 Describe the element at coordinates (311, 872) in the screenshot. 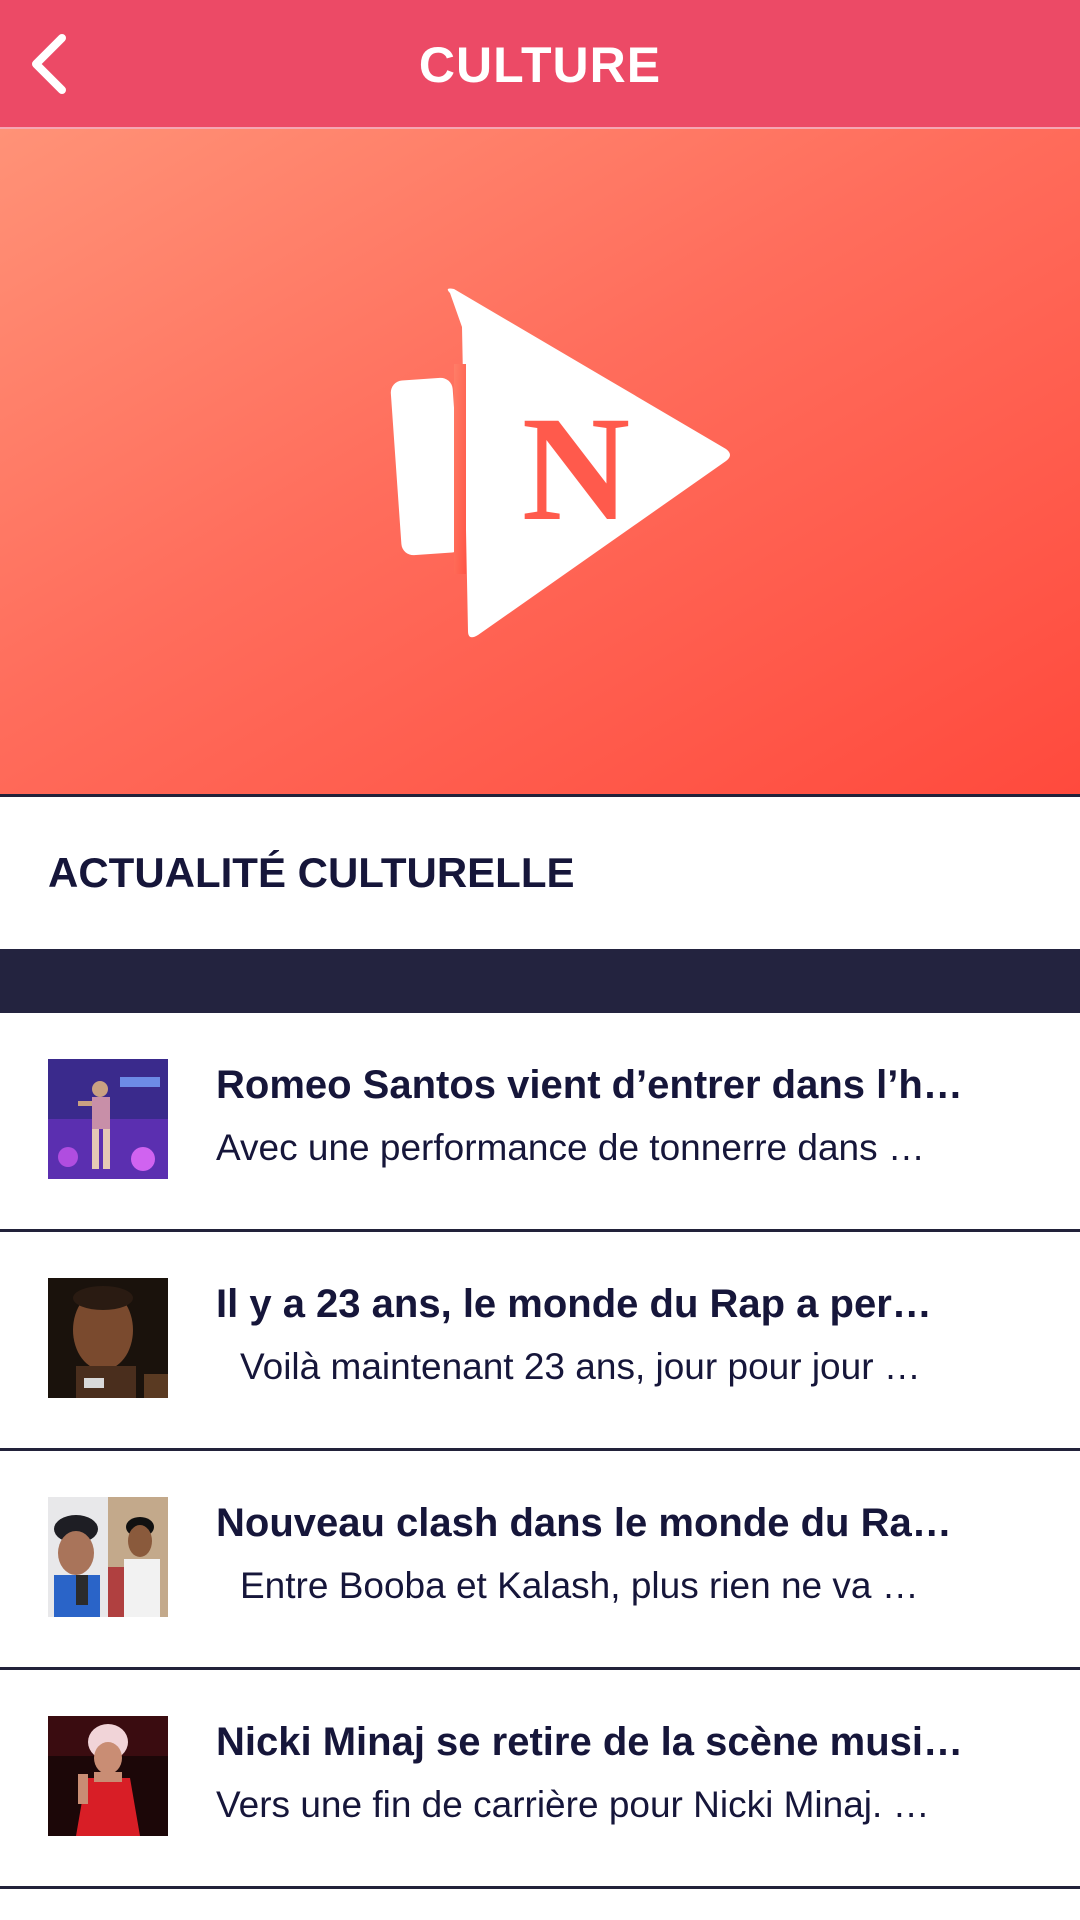

I see `section-title: ACTUALITÉ CULTURELLE` at that location.